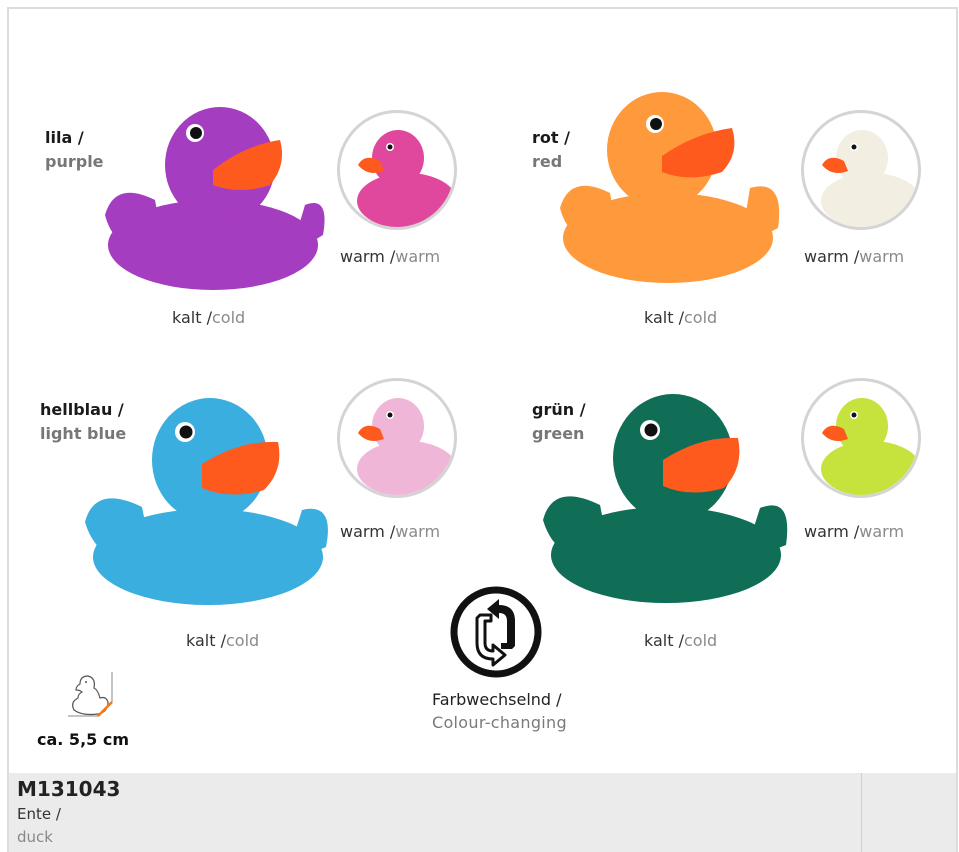  I want to click on cold-caption-purple: kalt /cold, so click(208, 317).